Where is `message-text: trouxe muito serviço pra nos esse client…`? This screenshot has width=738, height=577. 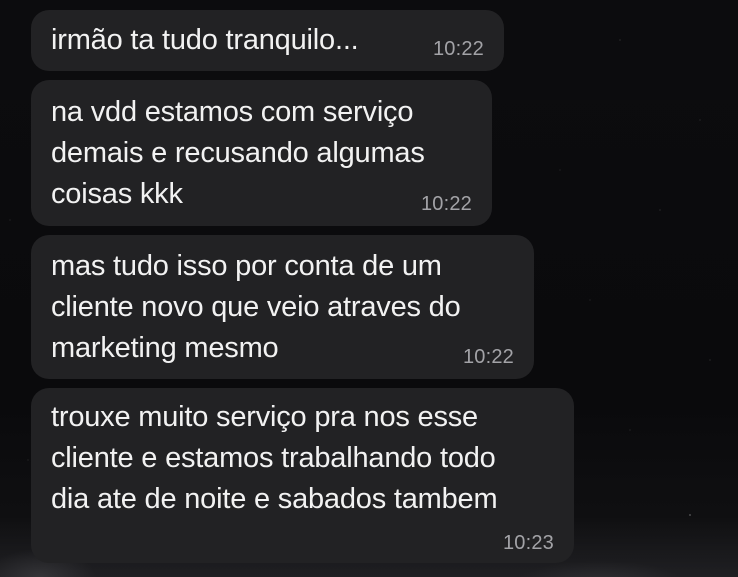
message-text: trouxe muito serviço pra nos esse client… is located at coordinates (274, 458).